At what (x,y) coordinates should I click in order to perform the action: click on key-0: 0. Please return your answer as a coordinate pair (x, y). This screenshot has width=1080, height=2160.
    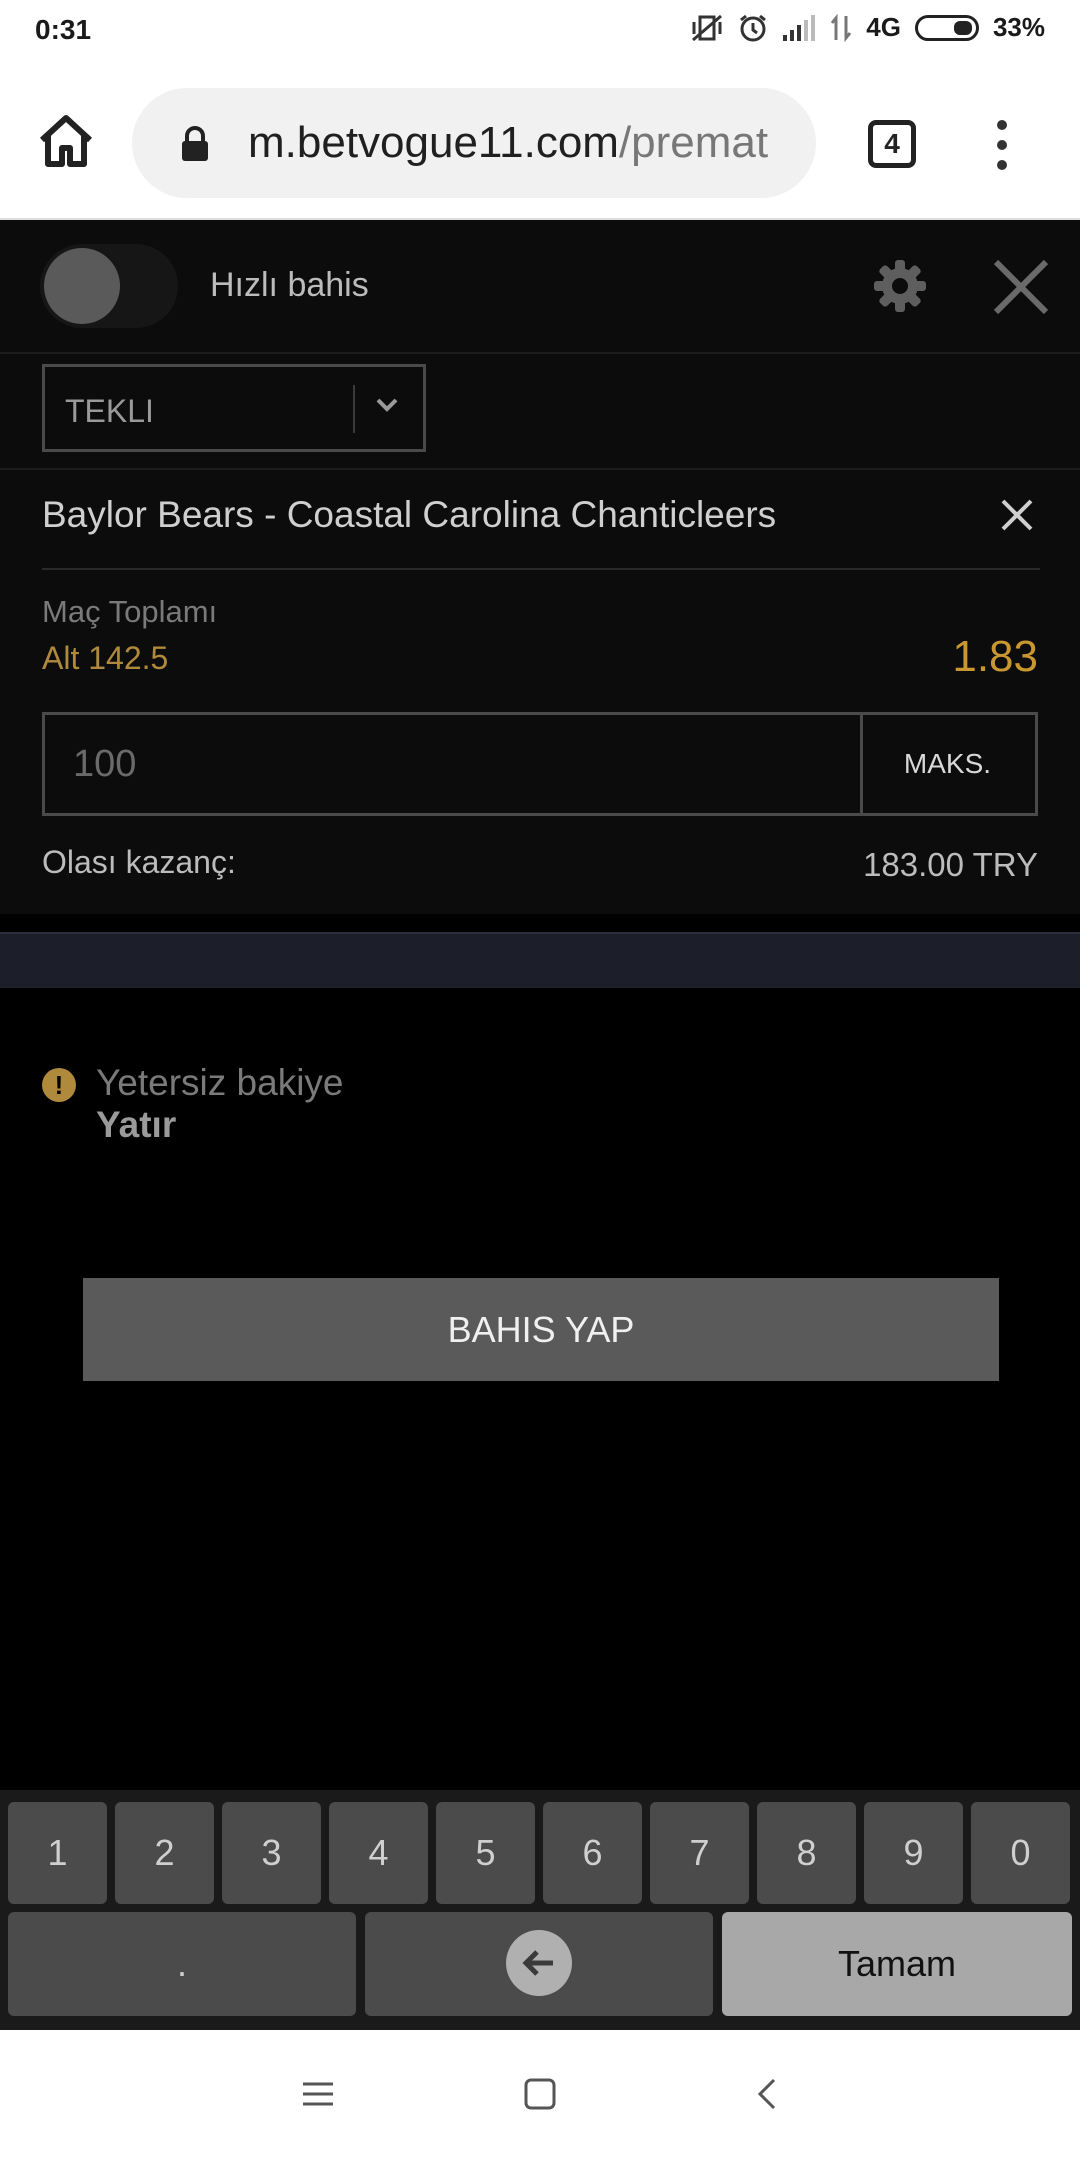
    Looking at the image, I should click on (1020, 1853).